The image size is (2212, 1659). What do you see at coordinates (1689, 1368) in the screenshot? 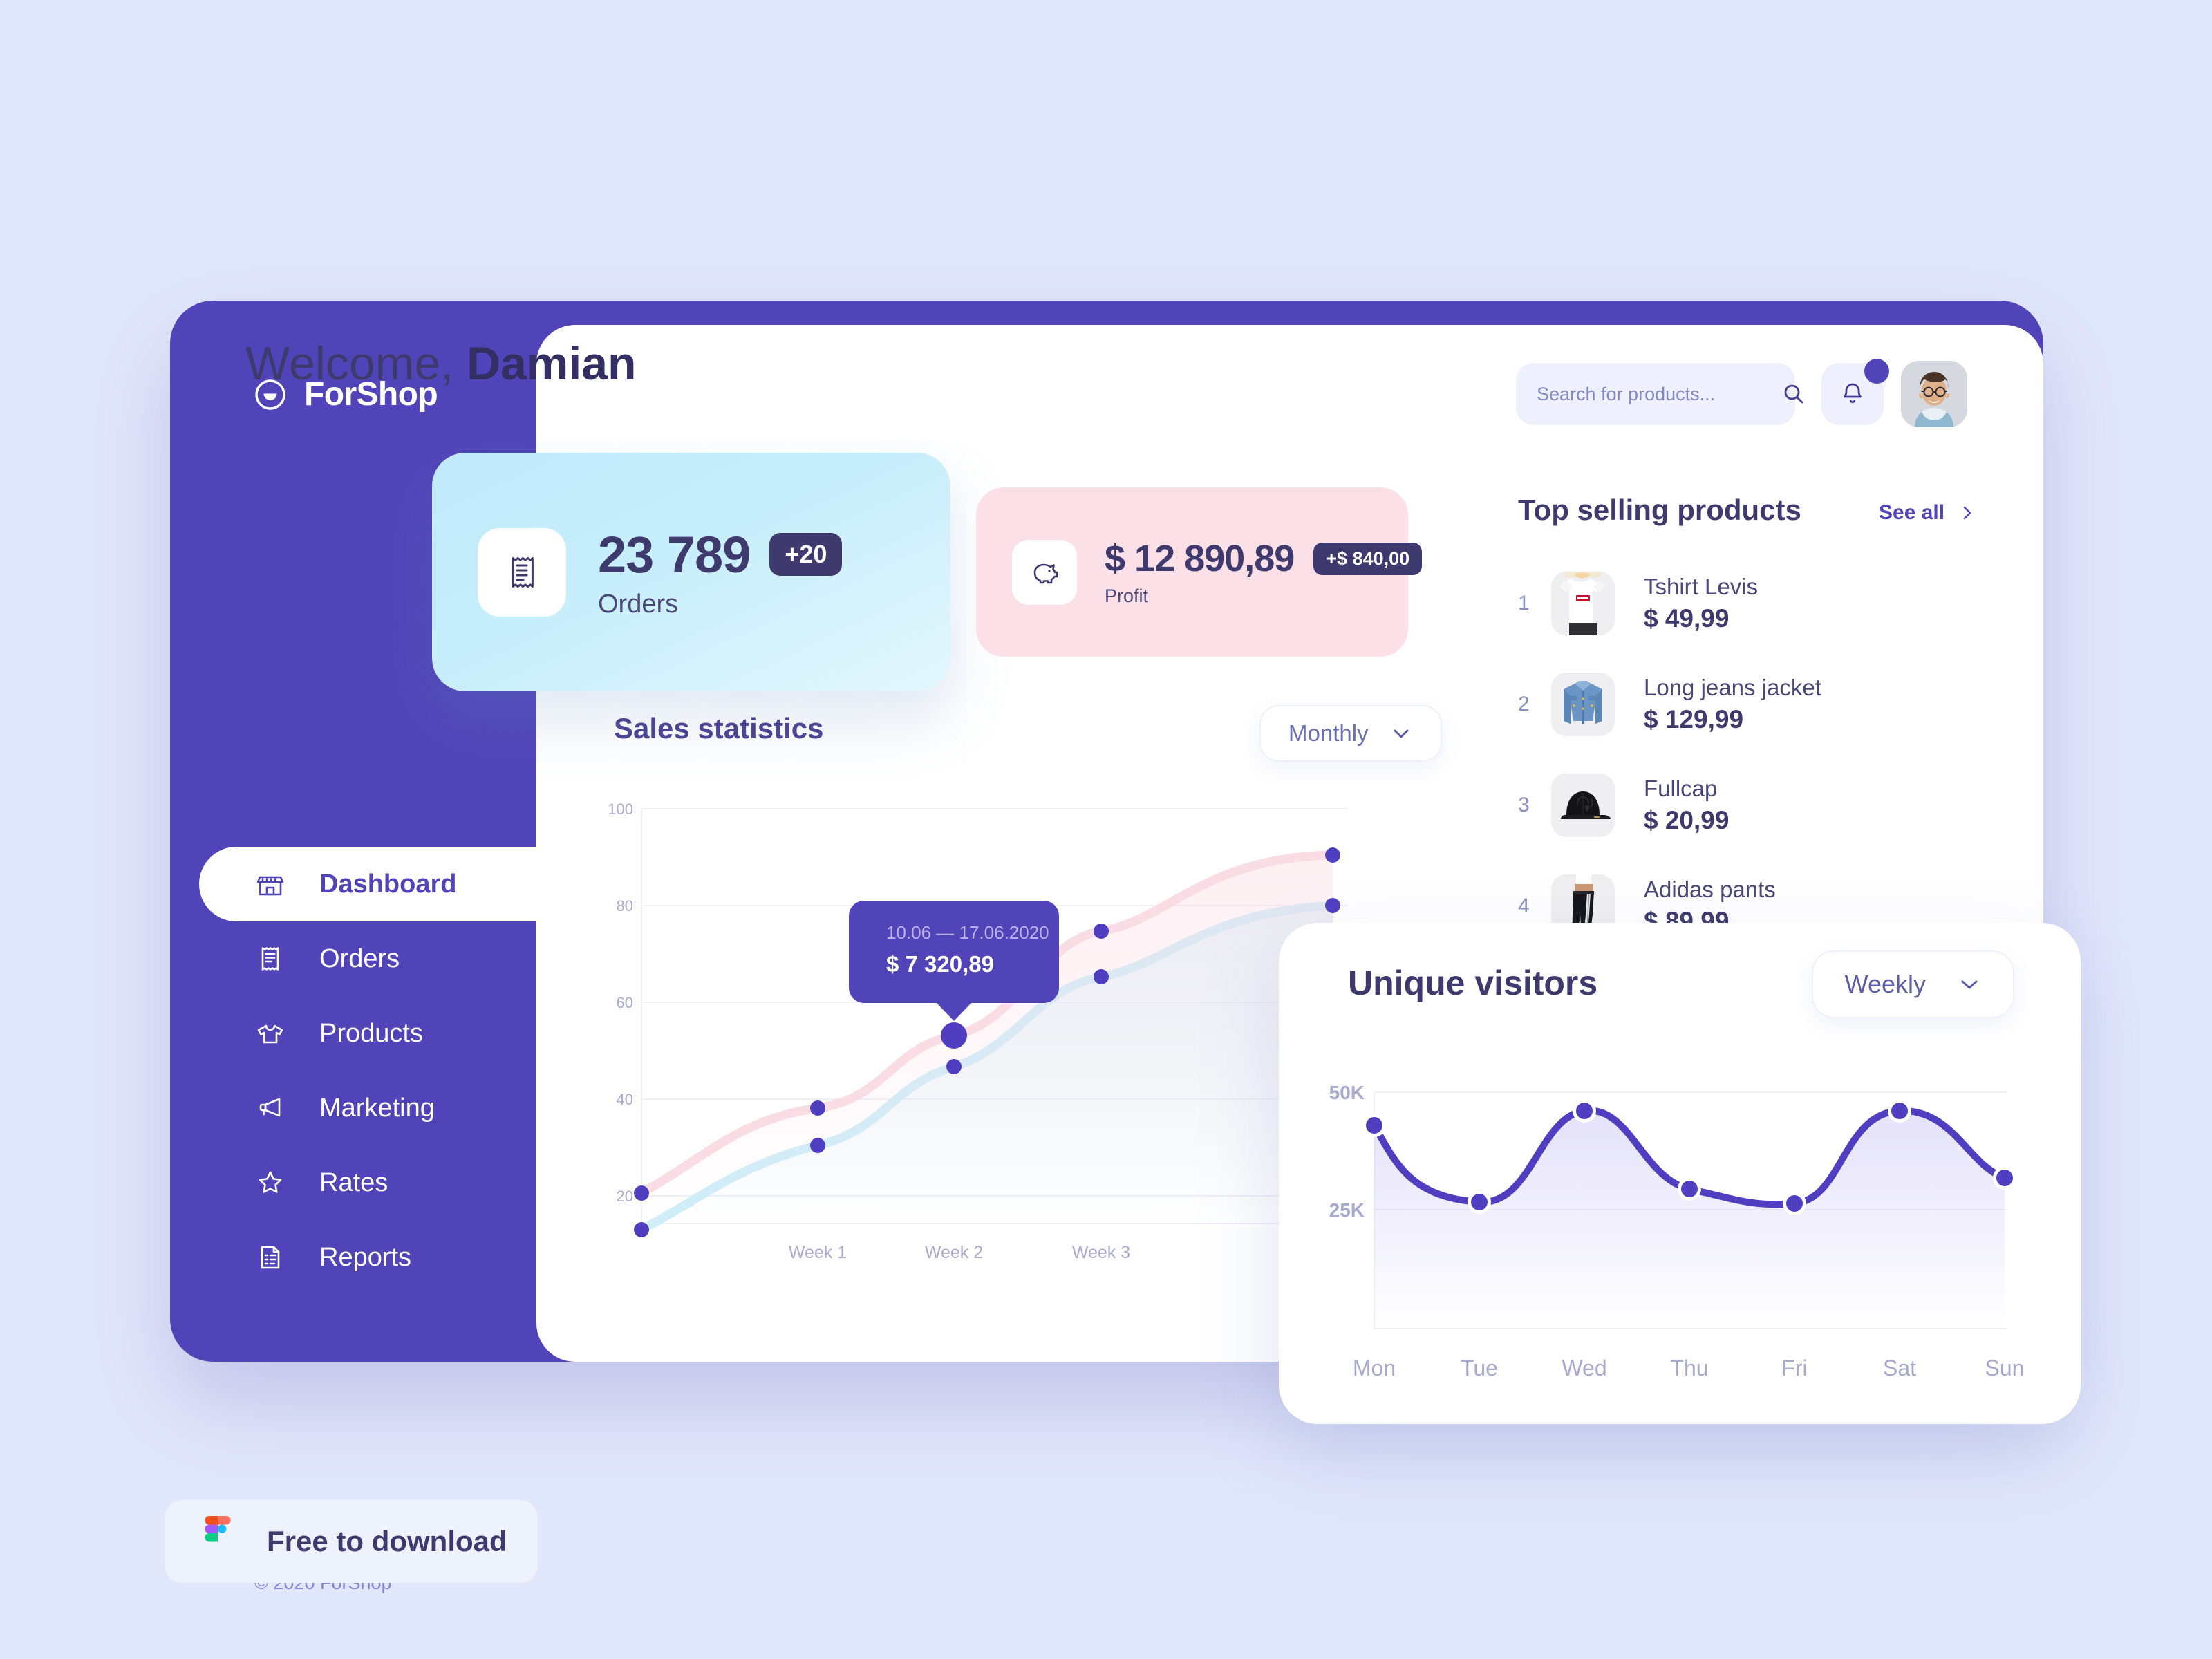
I see `chart-x-axis-labels: Mon Tue Wed Thu Fri Sat Sun` at bounding box center [1689, 1368].